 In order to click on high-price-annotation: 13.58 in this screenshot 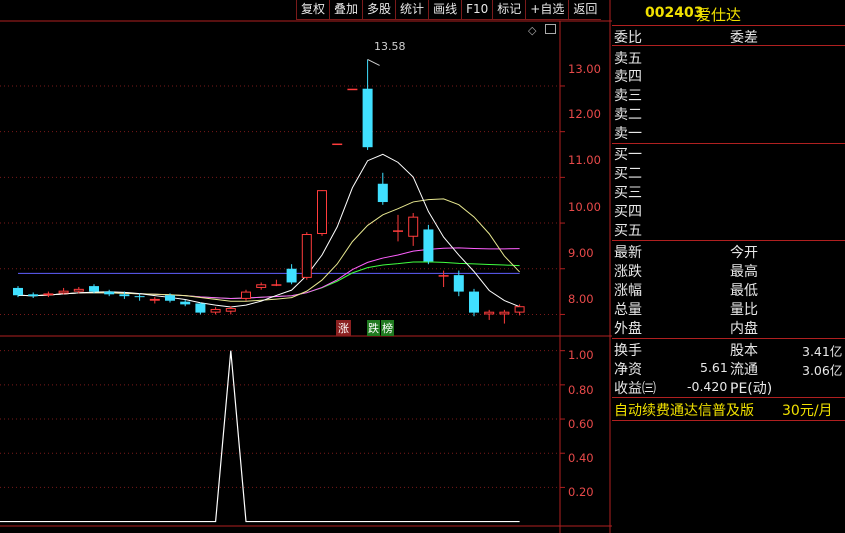, I will do `click(390, 46)`.